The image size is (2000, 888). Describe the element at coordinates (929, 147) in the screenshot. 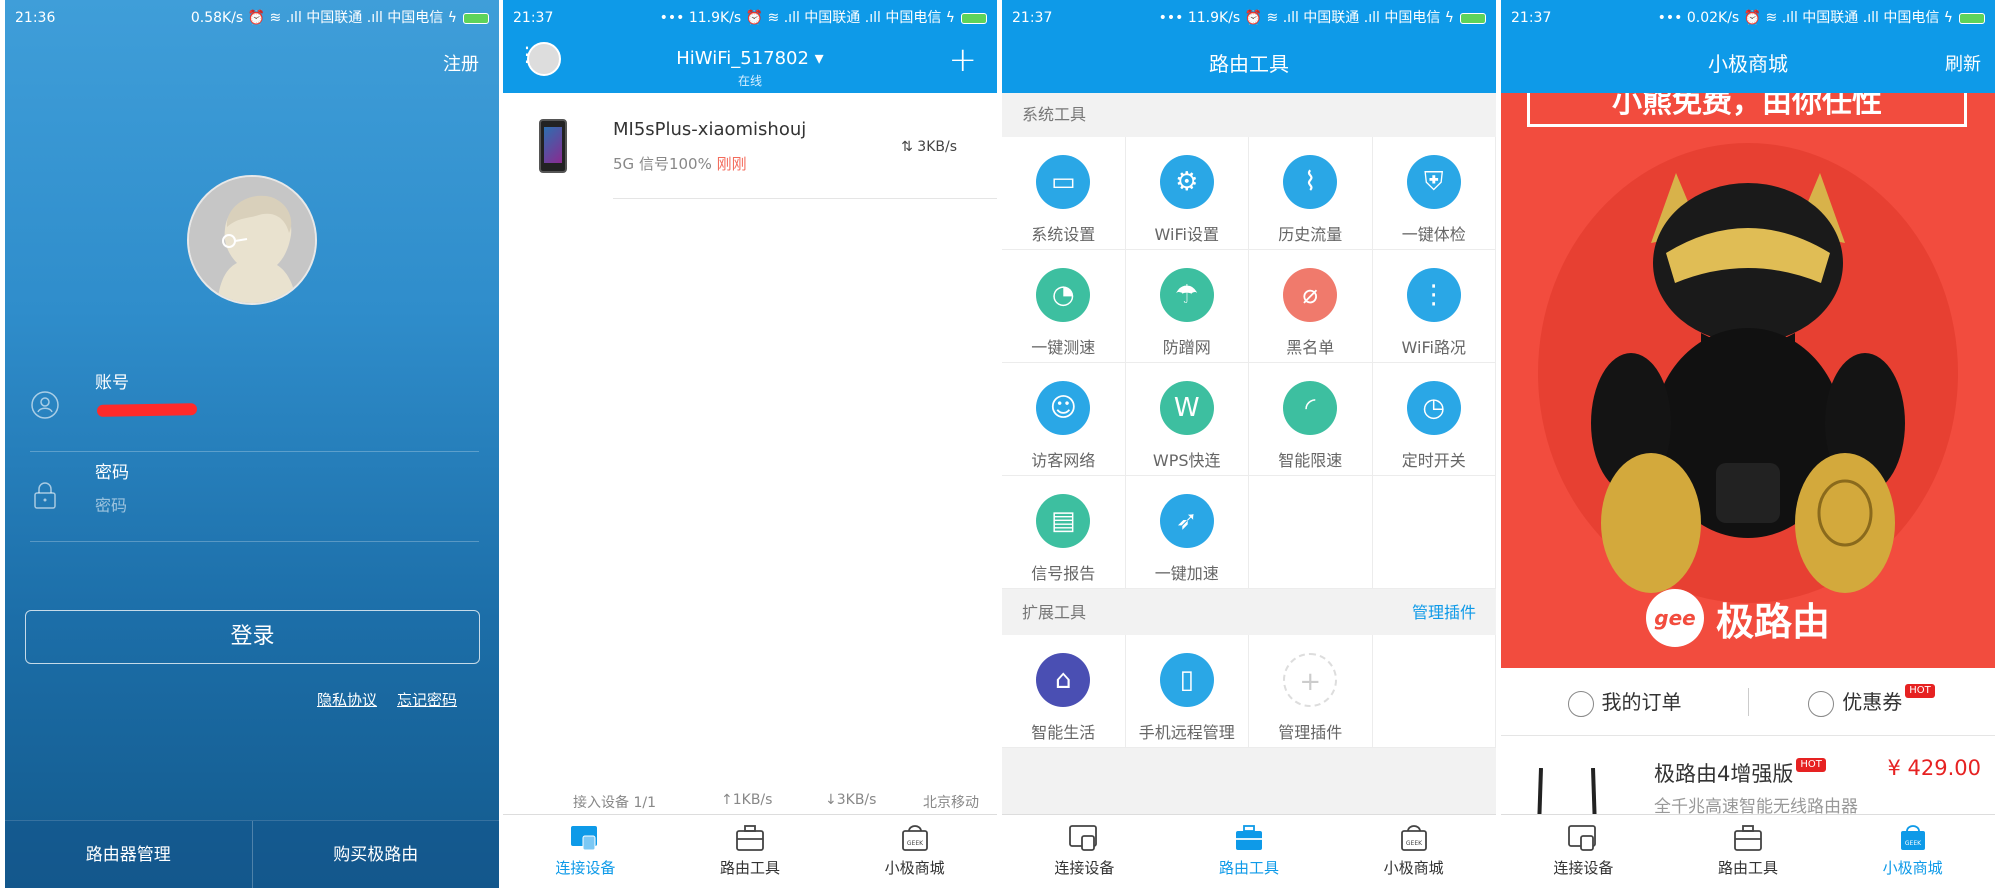

I see `device-speed: ⇅ 3KB/s` at that location.